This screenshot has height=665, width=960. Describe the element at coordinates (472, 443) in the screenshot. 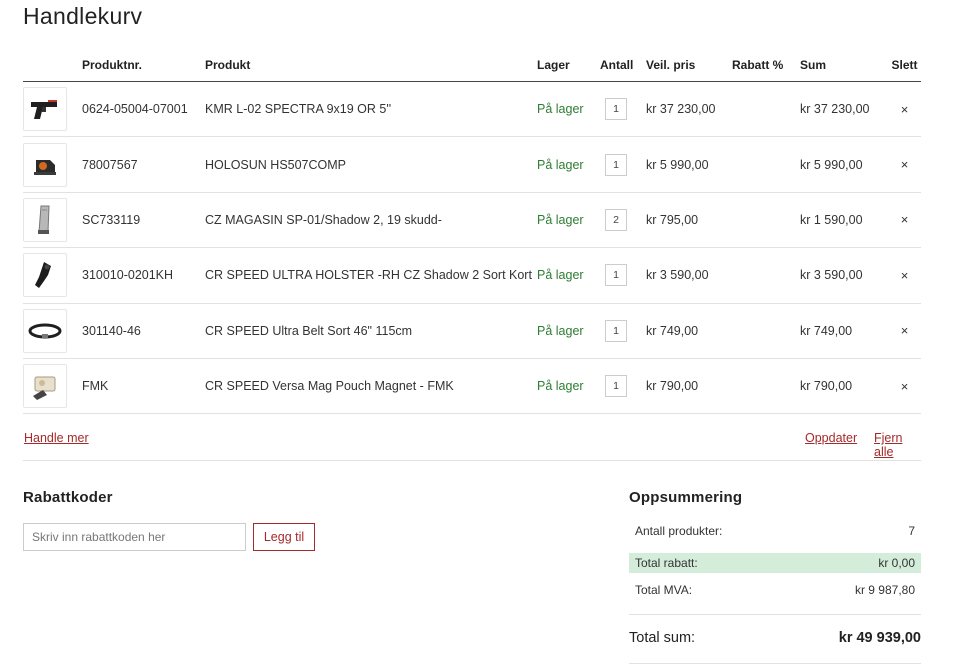

I see `cart-actions: Handle mer Oppdater Fjern alle` at that location.